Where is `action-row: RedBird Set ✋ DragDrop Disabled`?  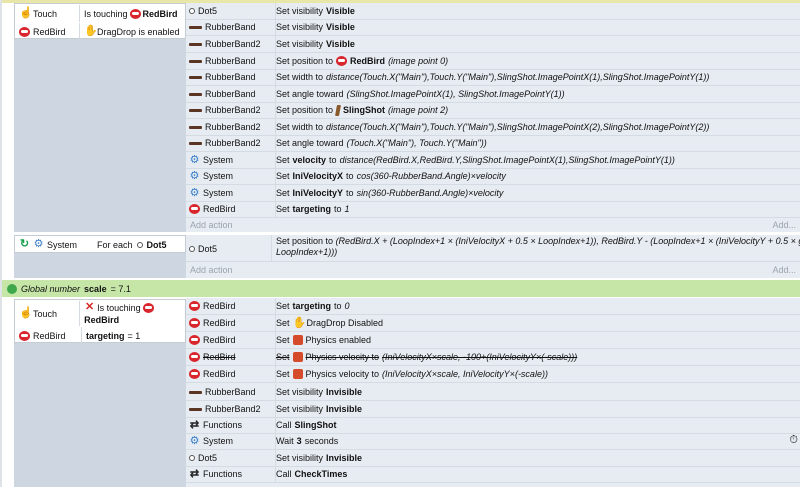 action-row: RedBird Set ✋ DragDrop Disabled is located at coordinates (493, 323).